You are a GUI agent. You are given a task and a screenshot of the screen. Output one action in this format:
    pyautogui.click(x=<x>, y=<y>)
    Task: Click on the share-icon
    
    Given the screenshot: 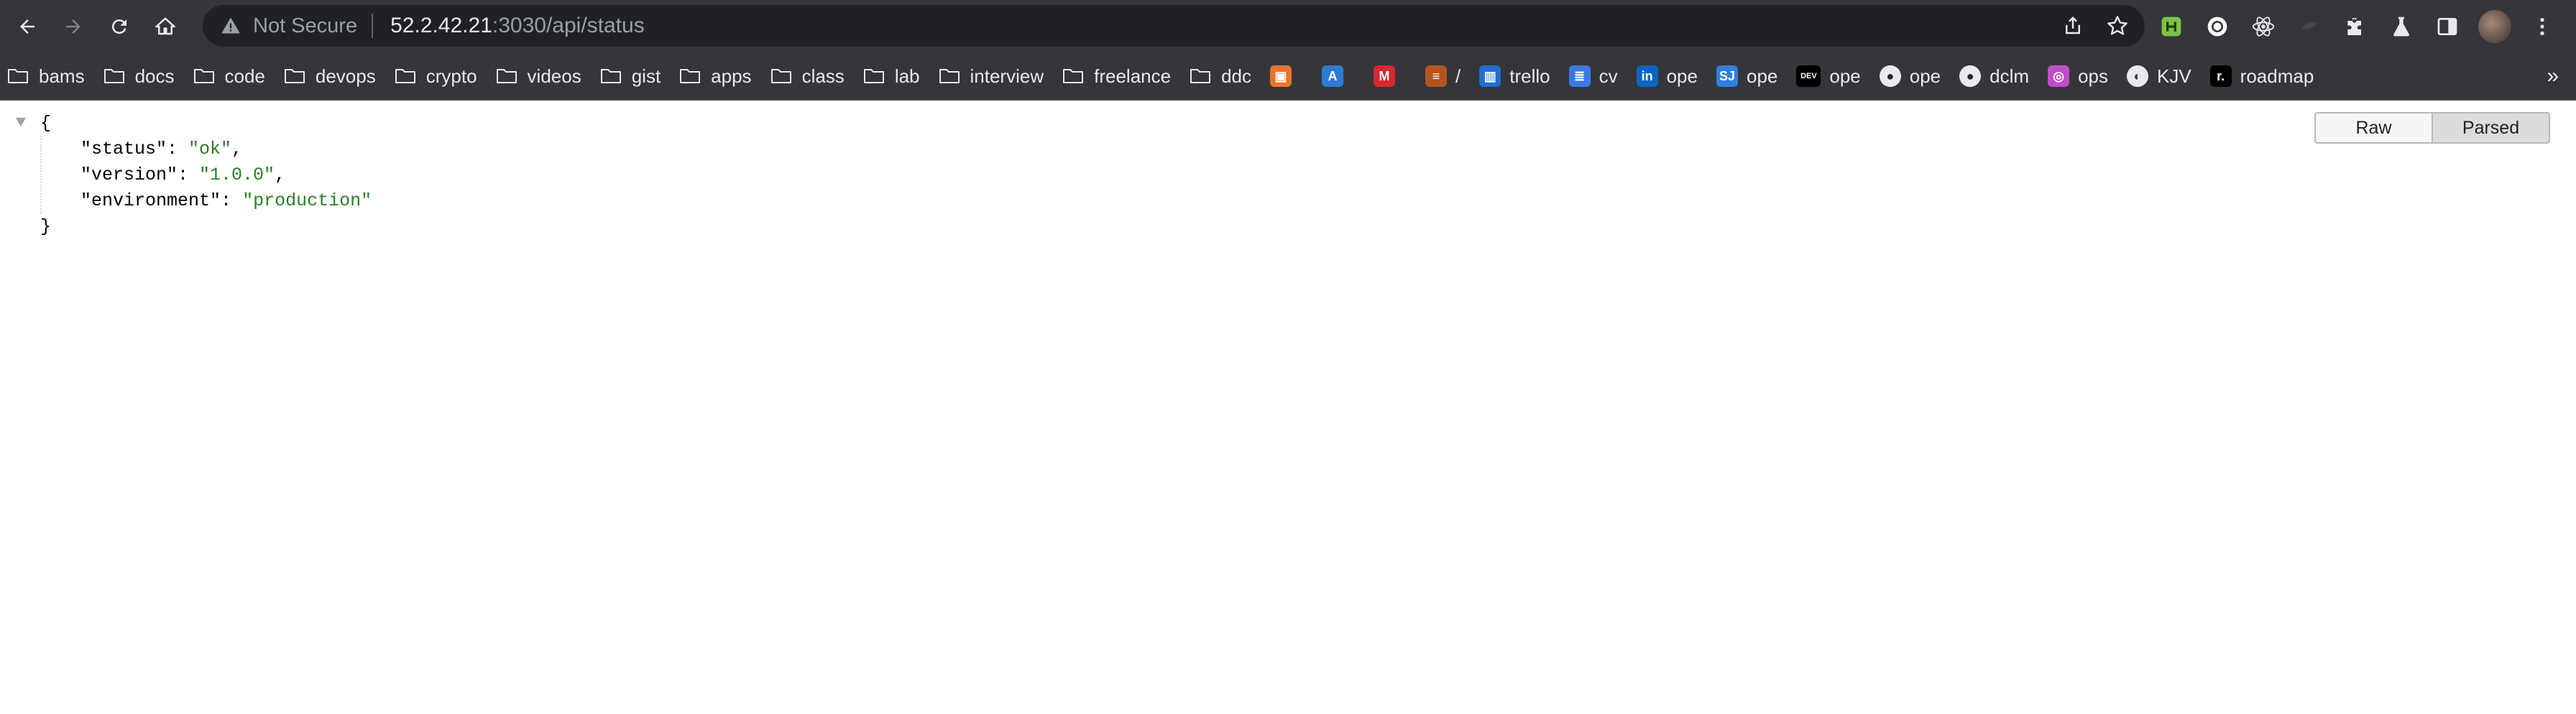 What is the action you would take?
    pyautogui.click(x=2073, y=26)
    